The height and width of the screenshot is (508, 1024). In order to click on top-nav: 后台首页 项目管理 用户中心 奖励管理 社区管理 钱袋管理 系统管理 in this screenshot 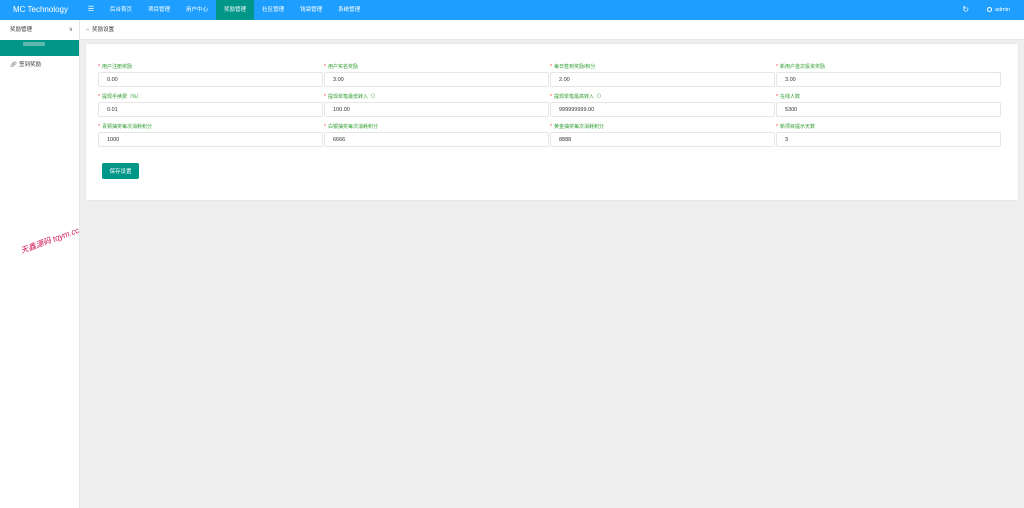, I will do `click(235, 10)`.